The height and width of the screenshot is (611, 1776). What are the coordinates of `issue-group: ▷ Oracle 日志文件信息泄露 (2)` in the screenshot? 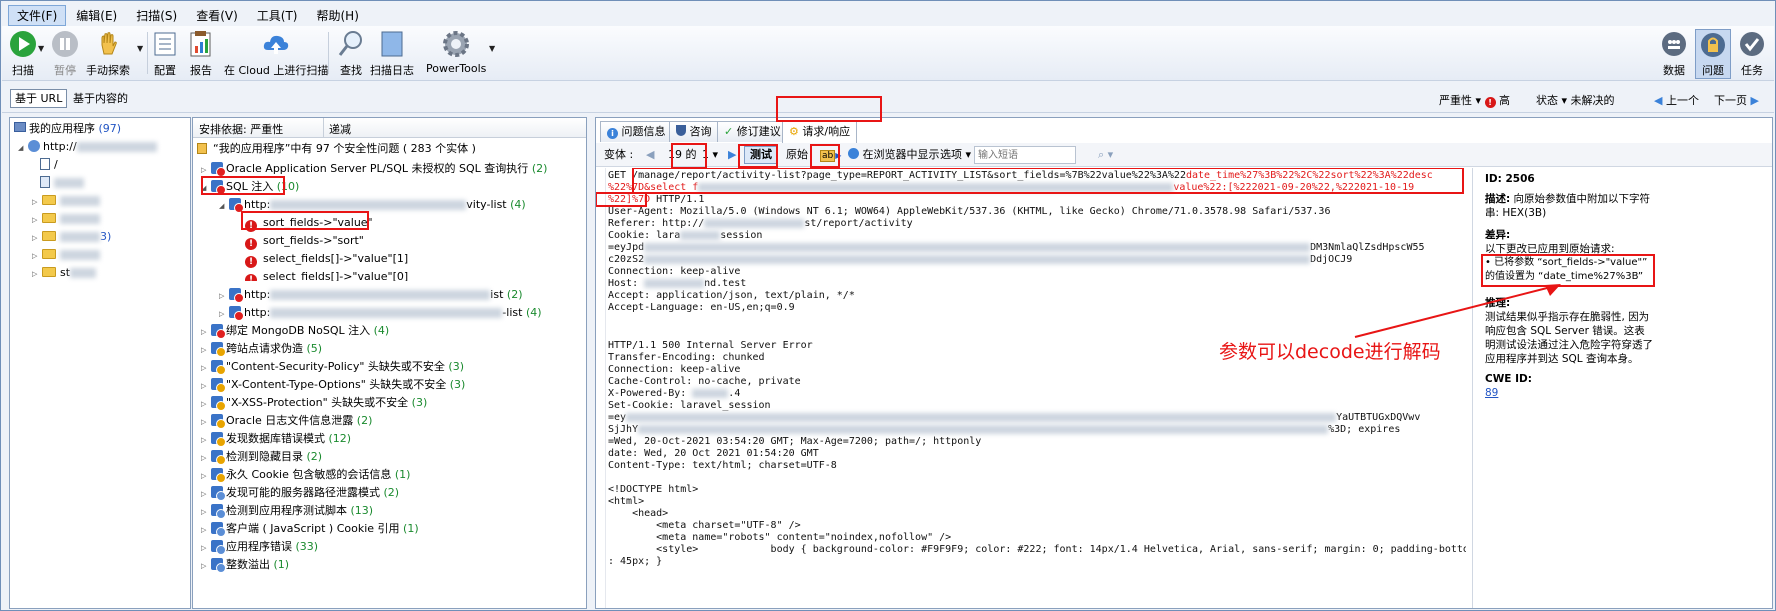 It's located at (286, 420).